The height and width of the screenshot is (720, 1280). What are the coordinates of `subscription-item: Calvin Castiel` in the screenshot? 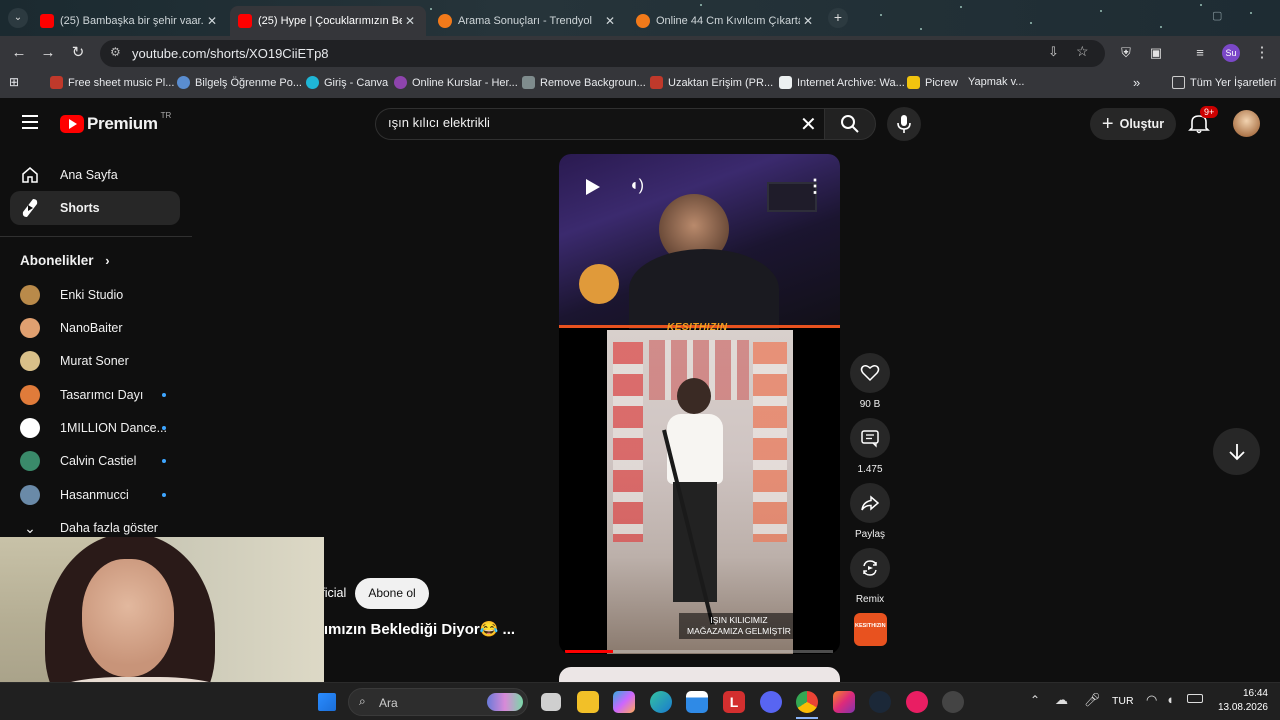 It's located at (95, 461).